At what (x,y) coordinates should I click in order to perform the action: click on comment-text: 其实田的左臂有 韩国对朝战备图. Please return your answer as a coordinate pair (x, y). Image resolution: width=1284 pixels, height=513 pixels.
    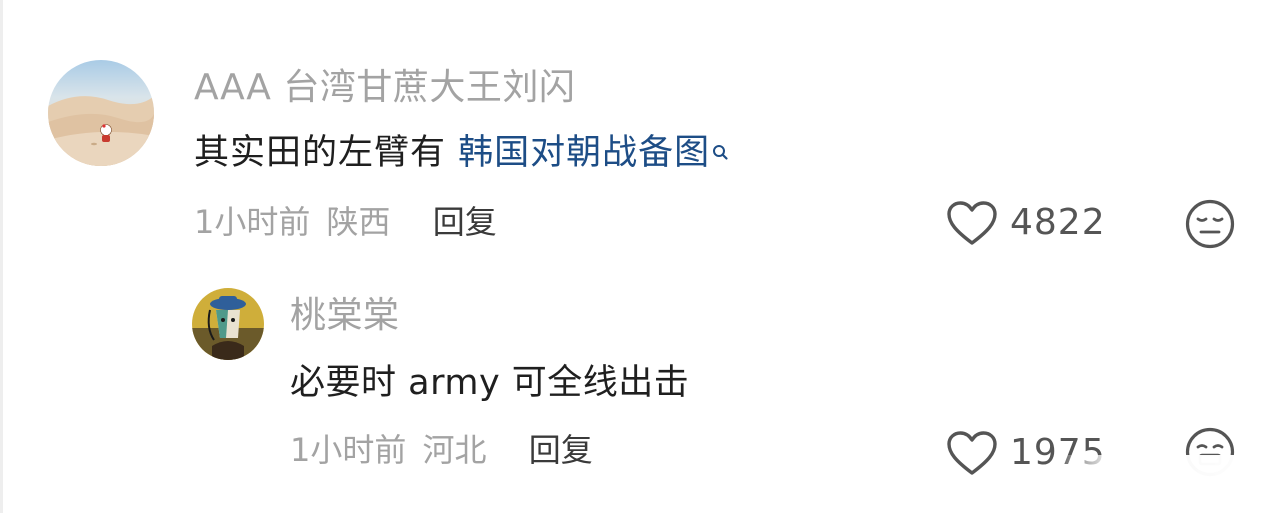
    Looking at the image, I should click on (462, 153).